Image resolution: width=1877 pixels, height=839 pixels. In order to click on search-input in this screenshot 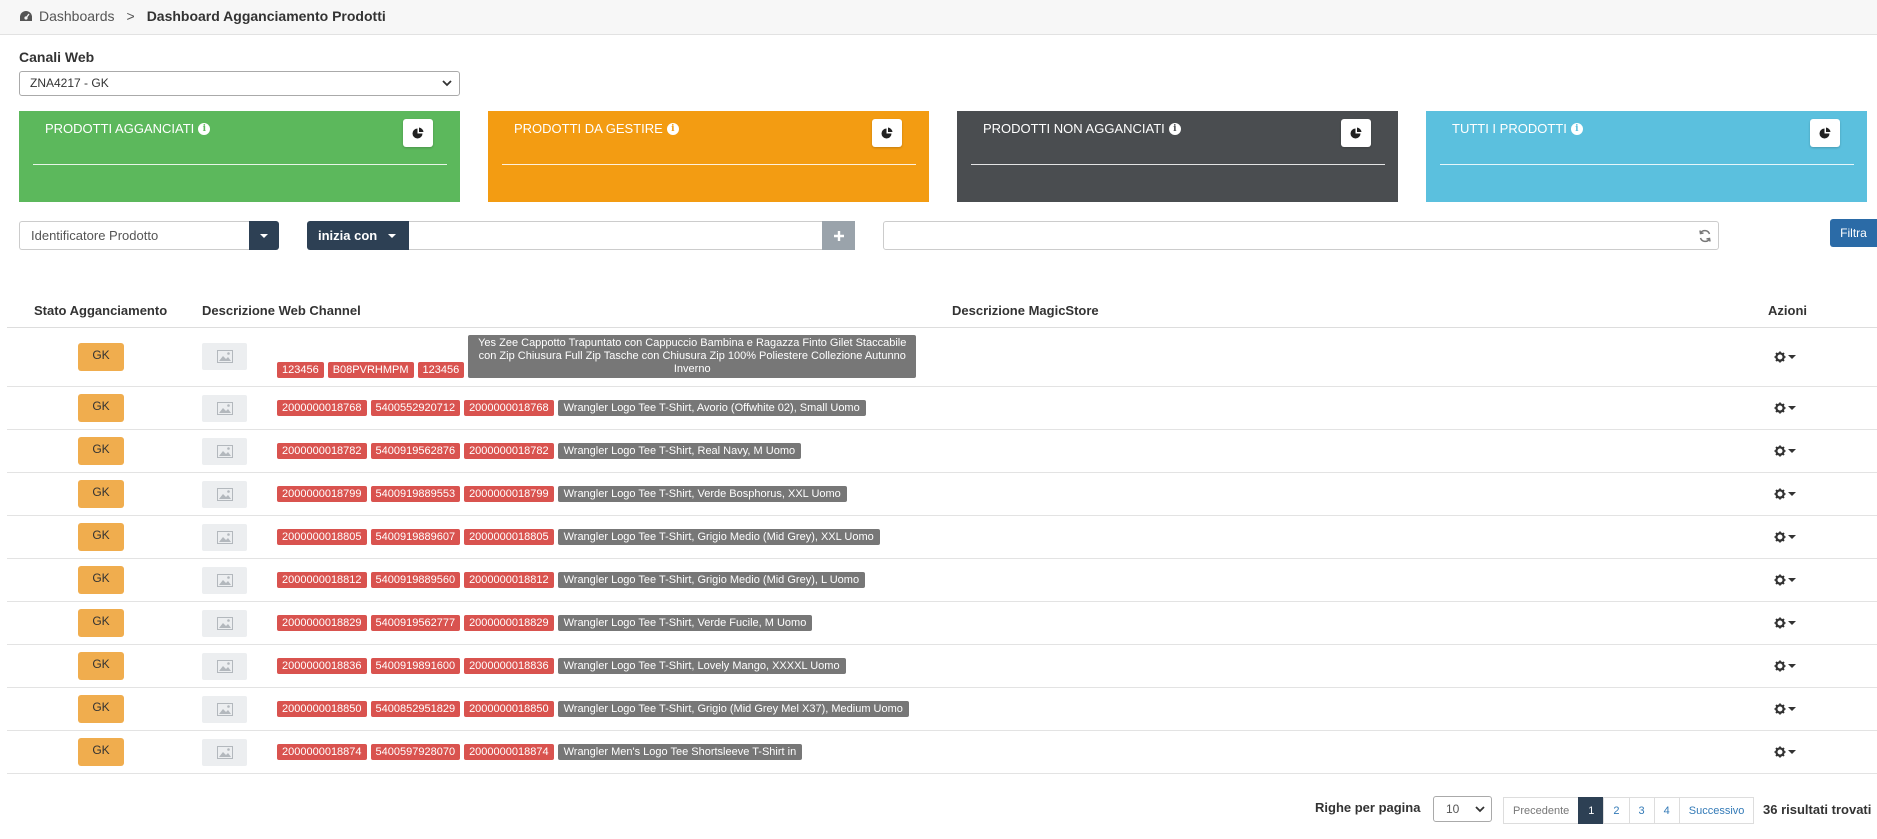, I will do `click(1301, 235)`.